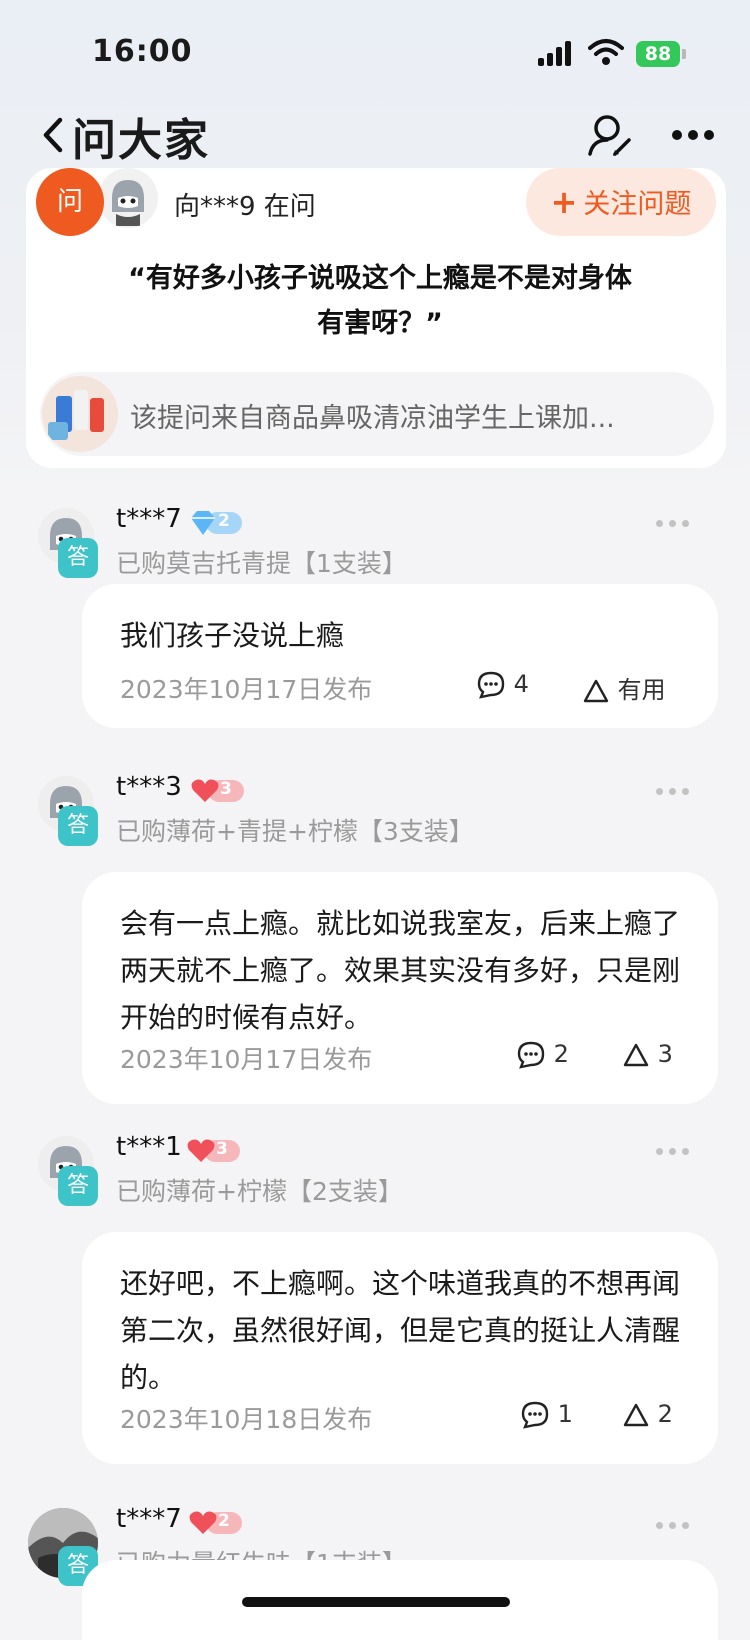  What do you see at coordinates (54, 135) in the screenshot?
I see `back-button` at bounding box center [54, 135].